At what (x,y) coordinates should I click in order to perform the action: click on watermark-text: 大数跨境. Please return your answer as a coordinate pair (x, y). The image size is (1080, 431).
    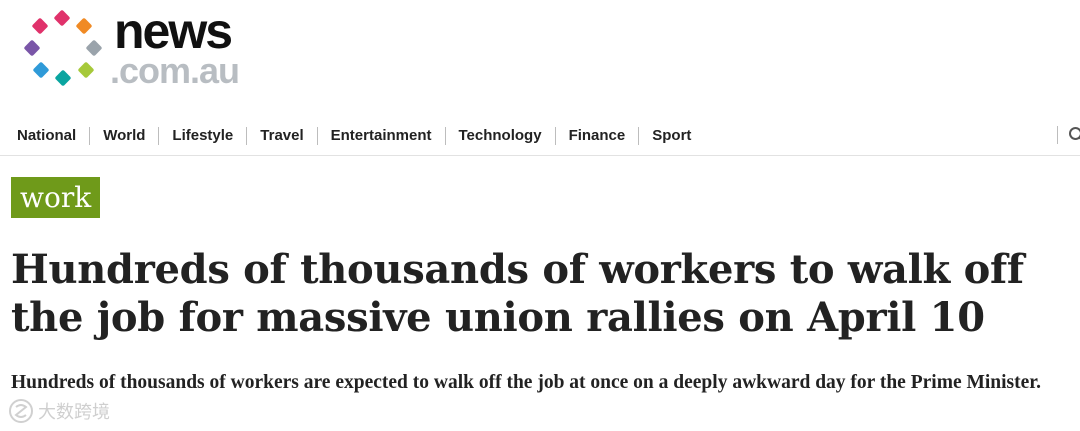
    Looking at the image, I should click on (74, 412).